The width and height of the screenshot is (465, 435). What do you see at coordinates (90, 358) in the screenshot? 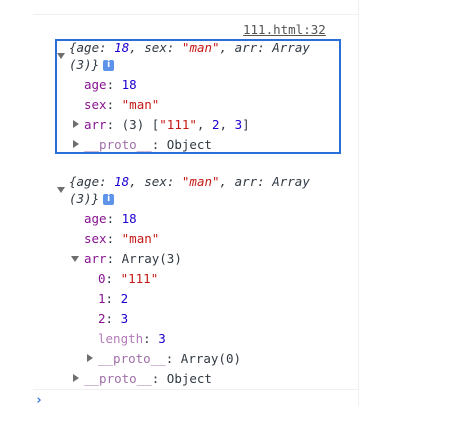
I see `expand-array-proto-icon` at bounding box center [90, 358].